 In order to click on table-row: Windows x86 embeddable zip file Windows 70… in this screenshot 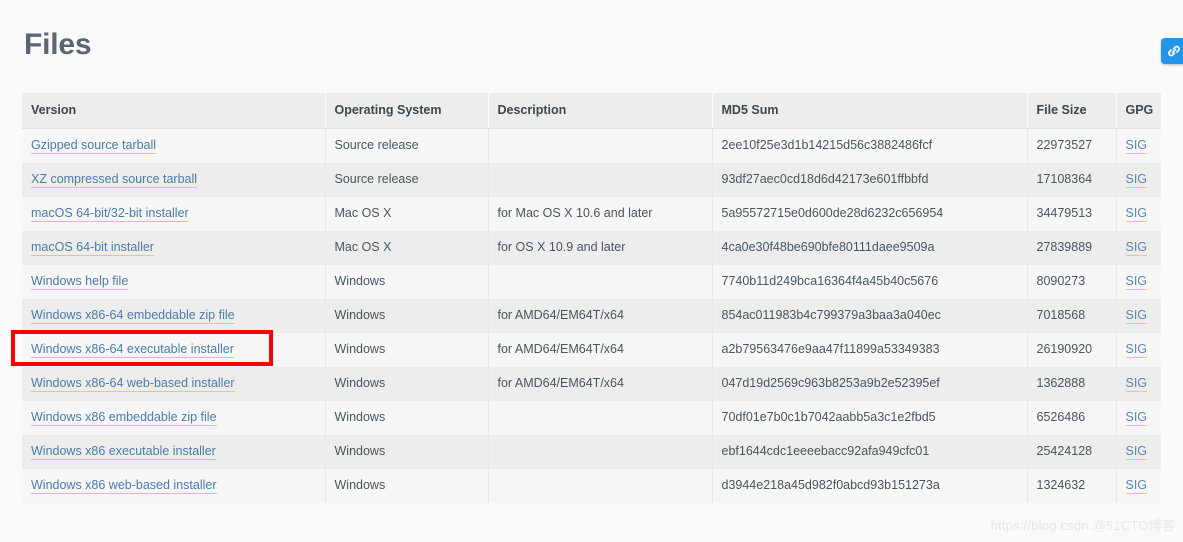, I will do `click(591, 417)`.